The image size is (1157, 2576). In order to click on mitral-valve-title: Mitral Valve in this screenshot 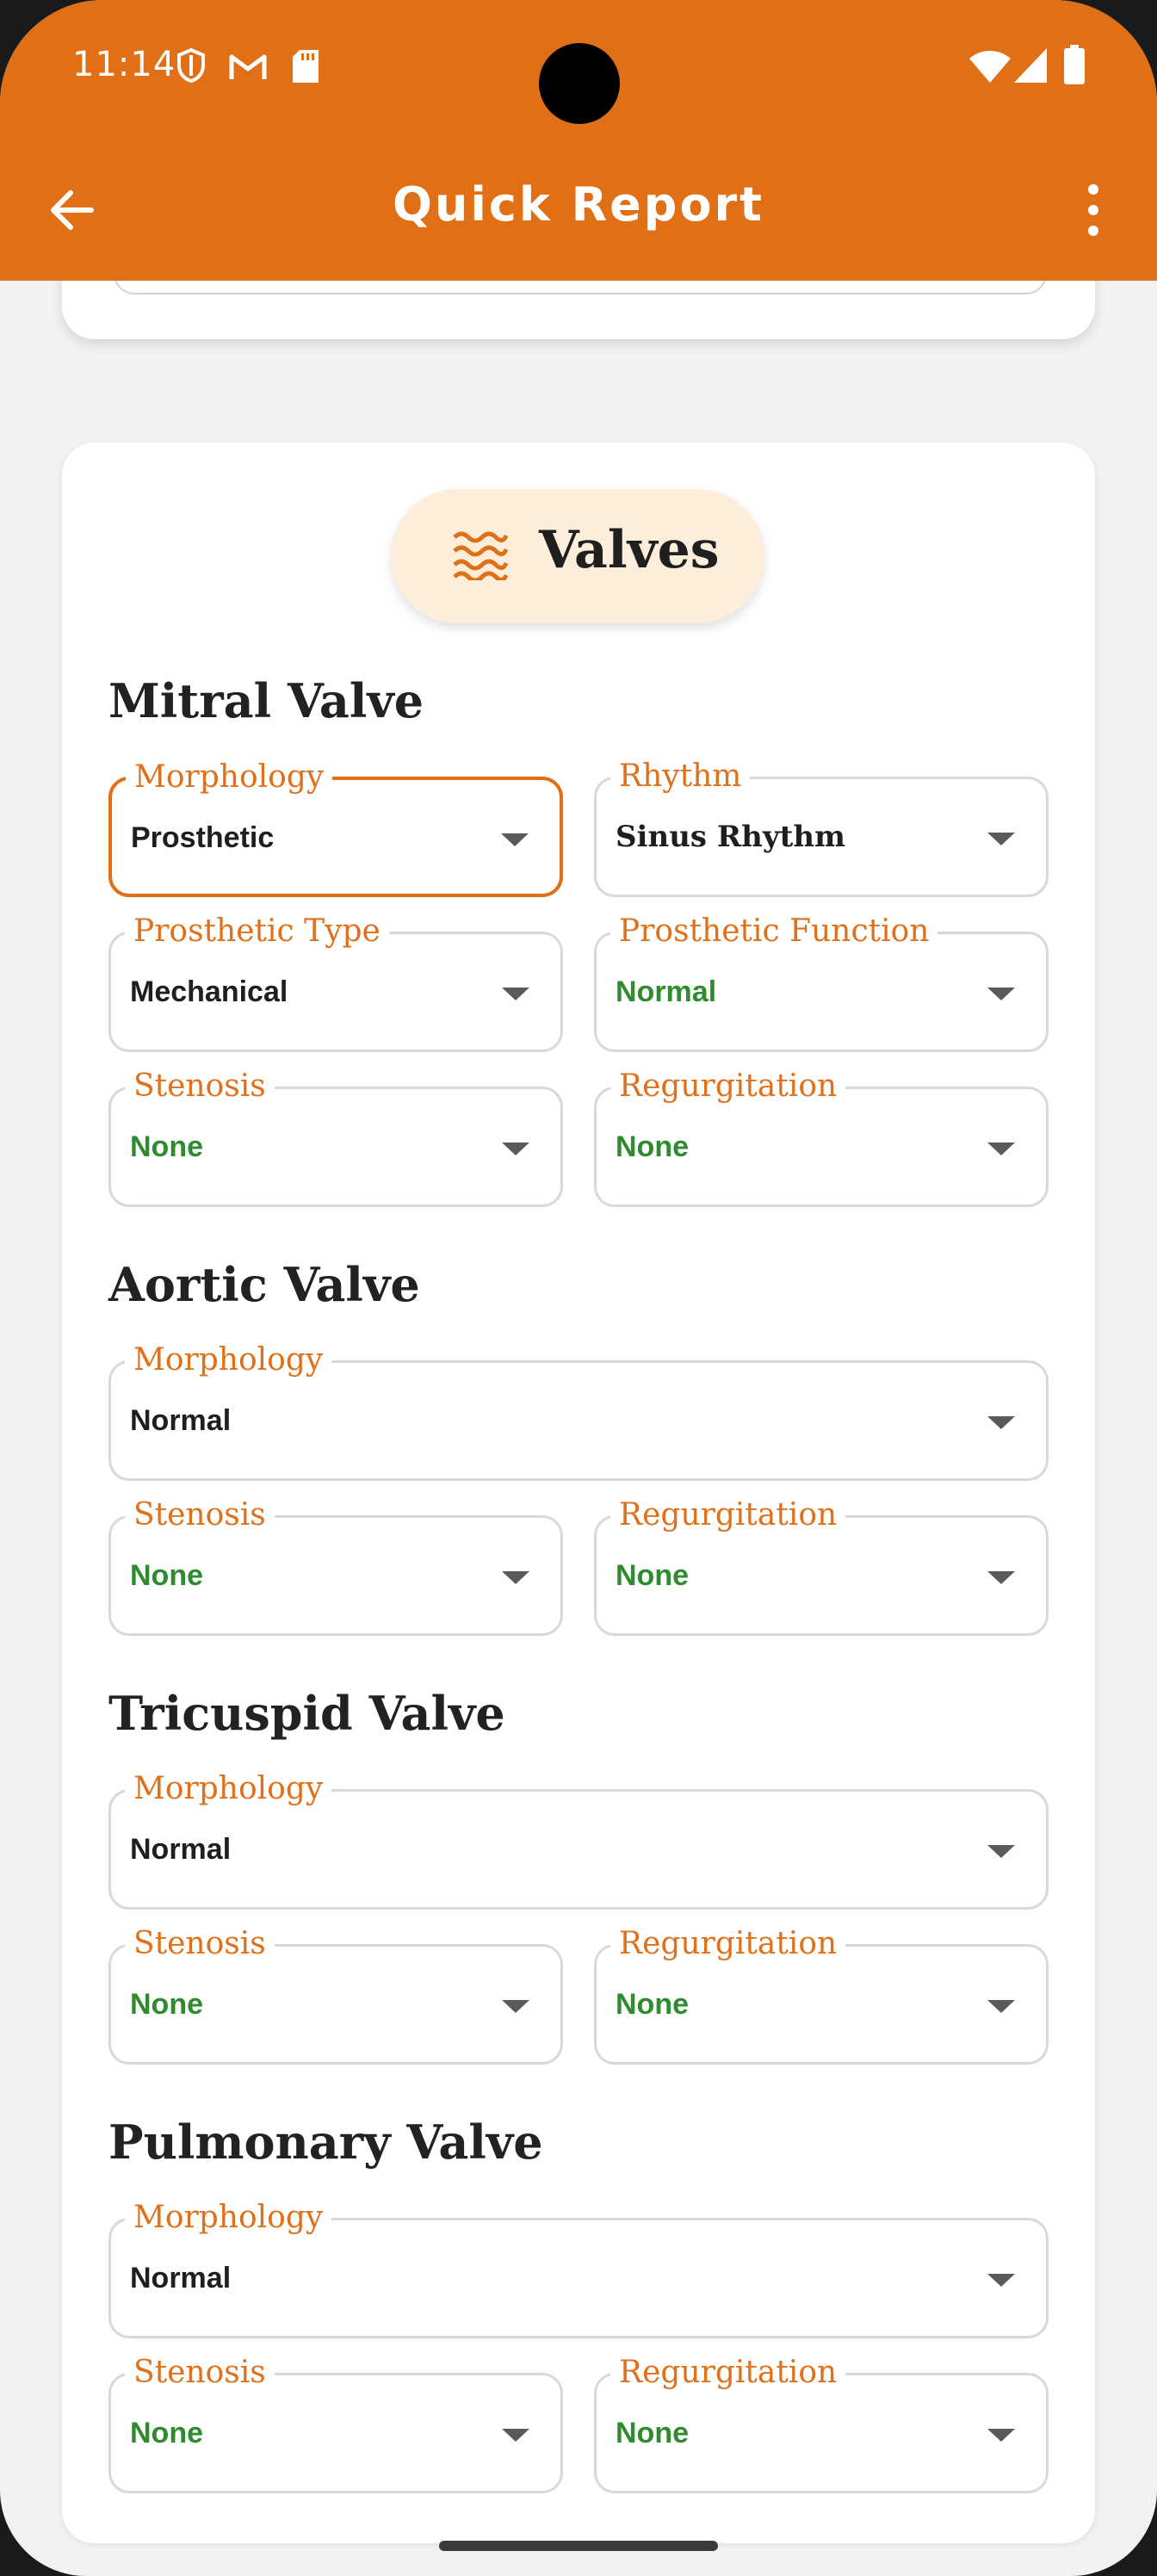, I will do `click(266, 701)`.